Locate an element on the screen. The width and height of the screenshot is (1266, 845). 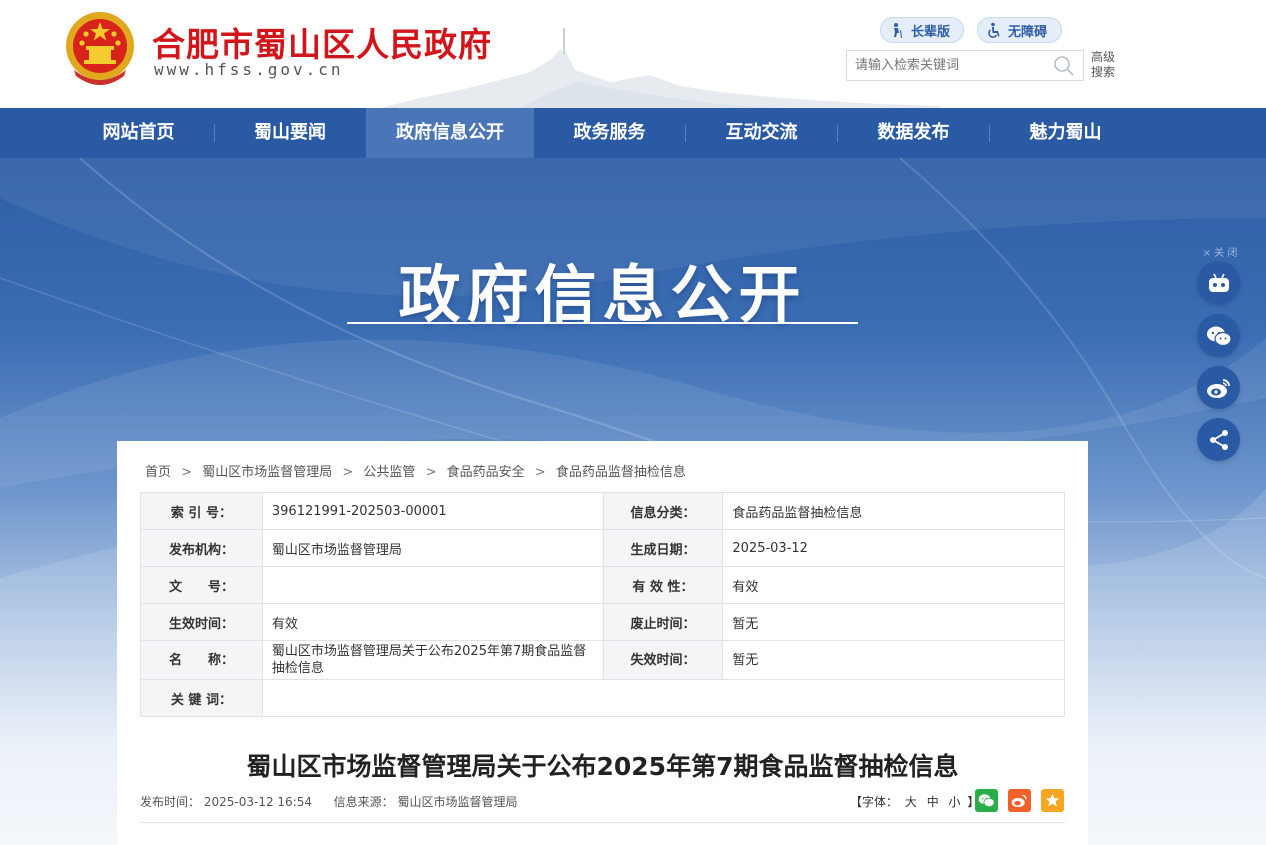
article-title: 蜀山区市场监督管理局关于公布2025年第7期食品监督抽检信息 is located at coordinates (602, 766).